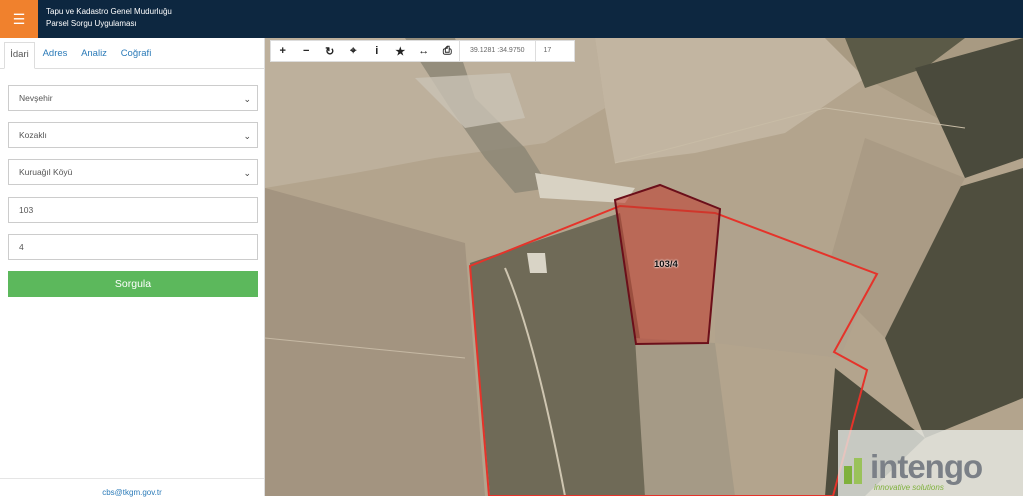 The image size is (1023, 497). I want to click on district-select: Kozaklı ⌄, so click(133, 135).